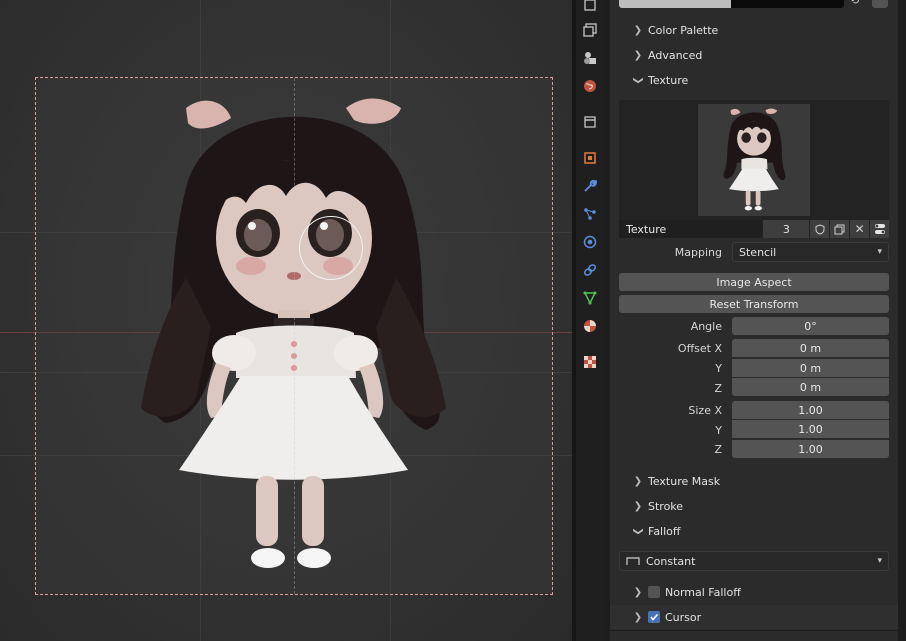 The image size is (906, 641). What do you see at coordinates (754, 55) in the screenshot?
I see `subpanel-advanced: ❯ Advanced` at bounding box center [754, 55].